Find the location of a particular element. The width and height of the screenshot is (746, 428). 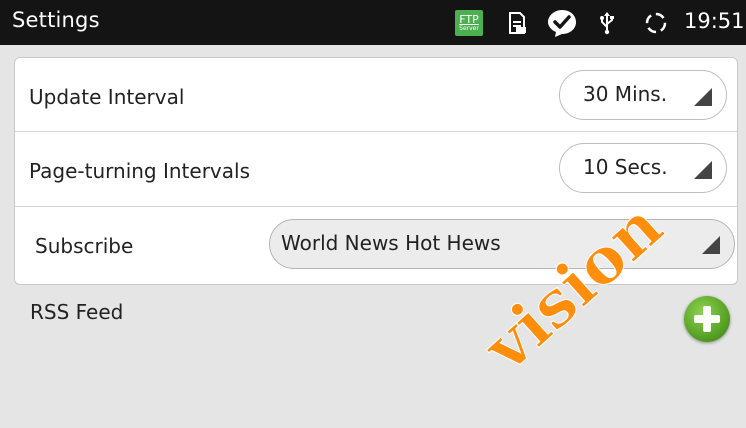

check-bubble-icon is located at coordinates (562, 22).